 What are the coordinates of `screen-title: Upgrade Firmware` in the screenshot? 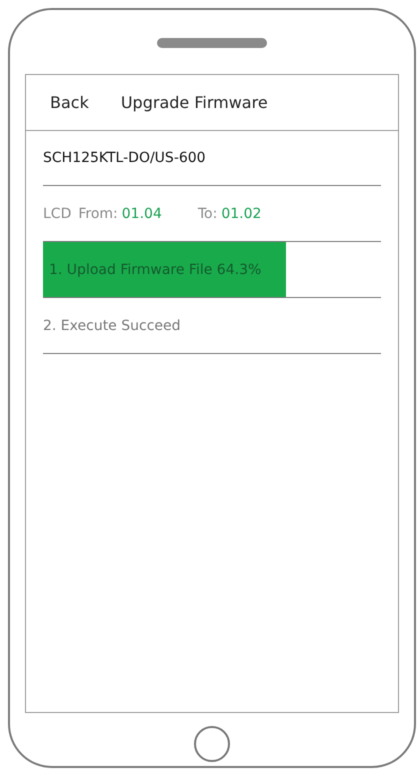 It's located at (194, 102).